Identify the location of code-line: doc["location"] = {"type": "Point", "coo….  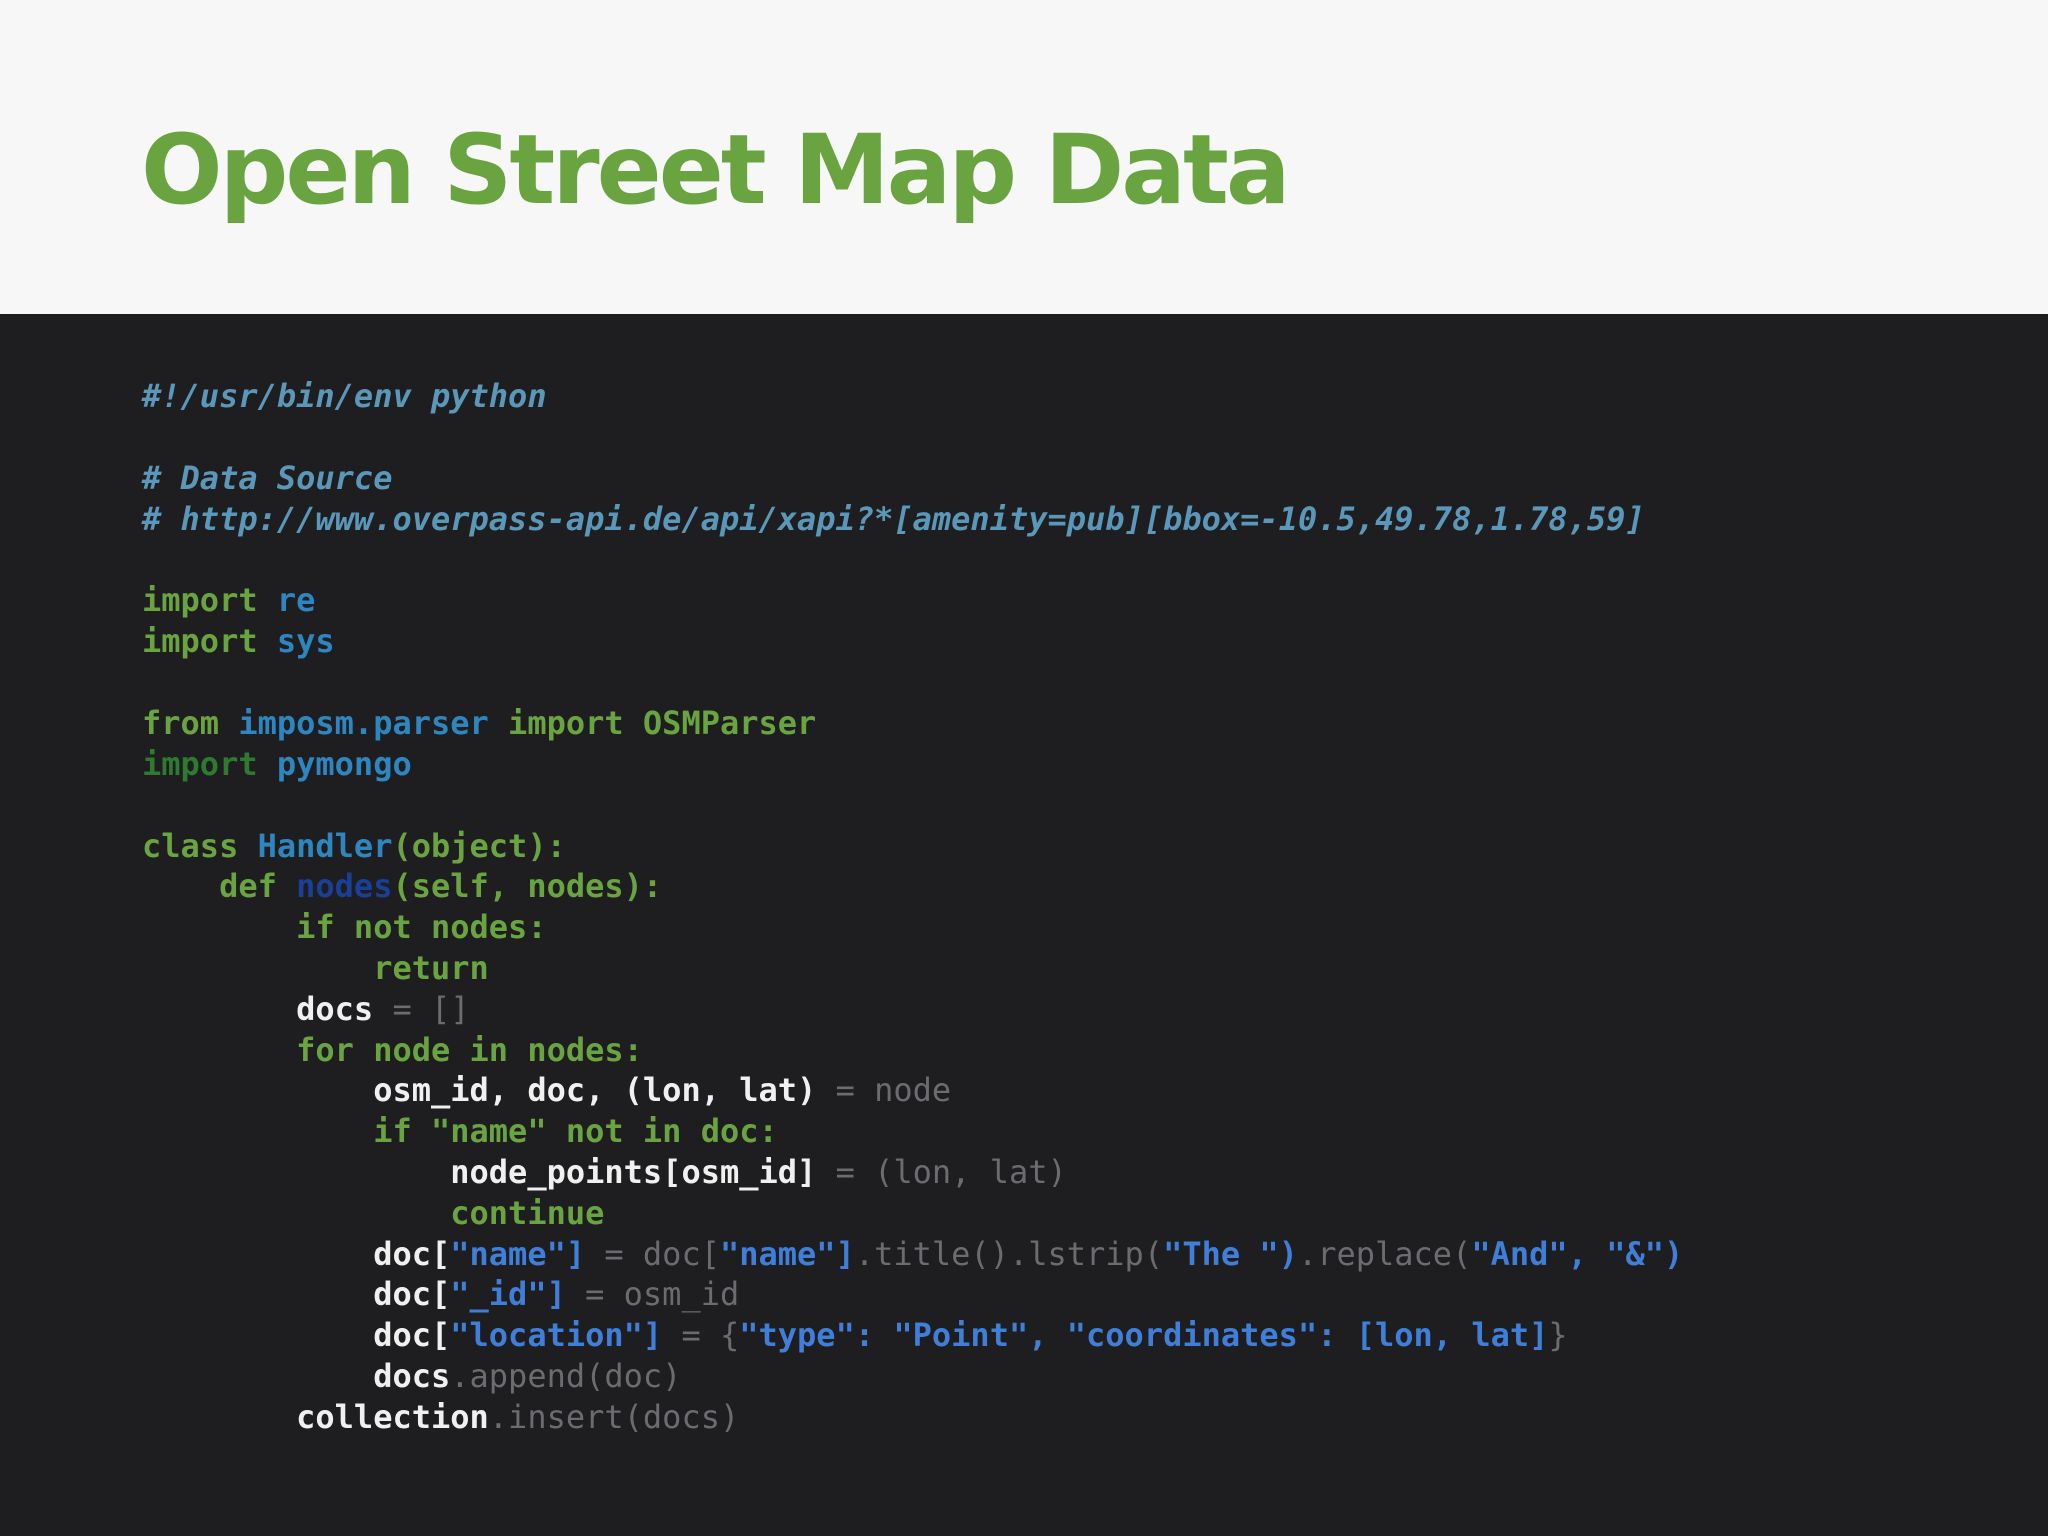
(912, 1335).